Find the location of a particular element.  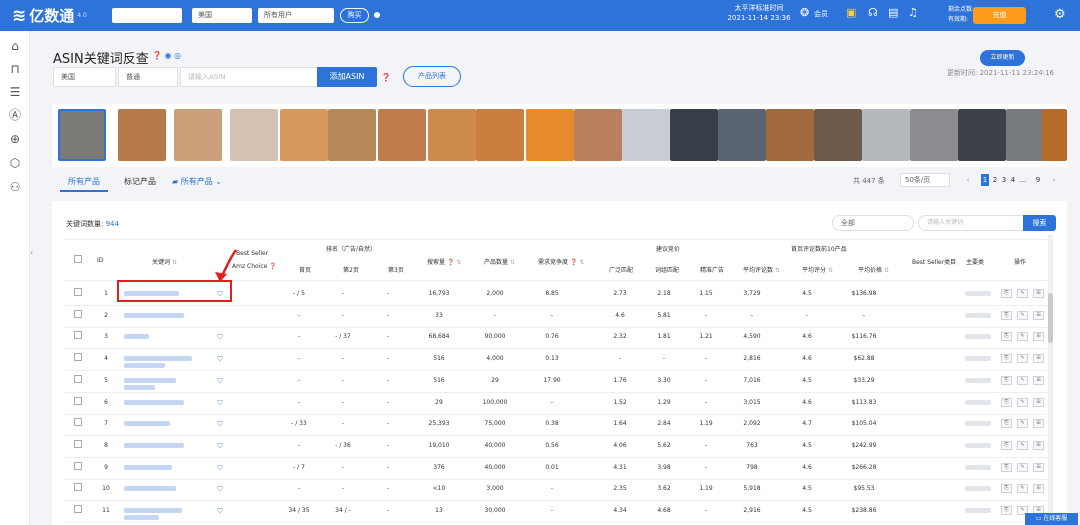

select-all-checkbox is located at coordinates (78, 259).